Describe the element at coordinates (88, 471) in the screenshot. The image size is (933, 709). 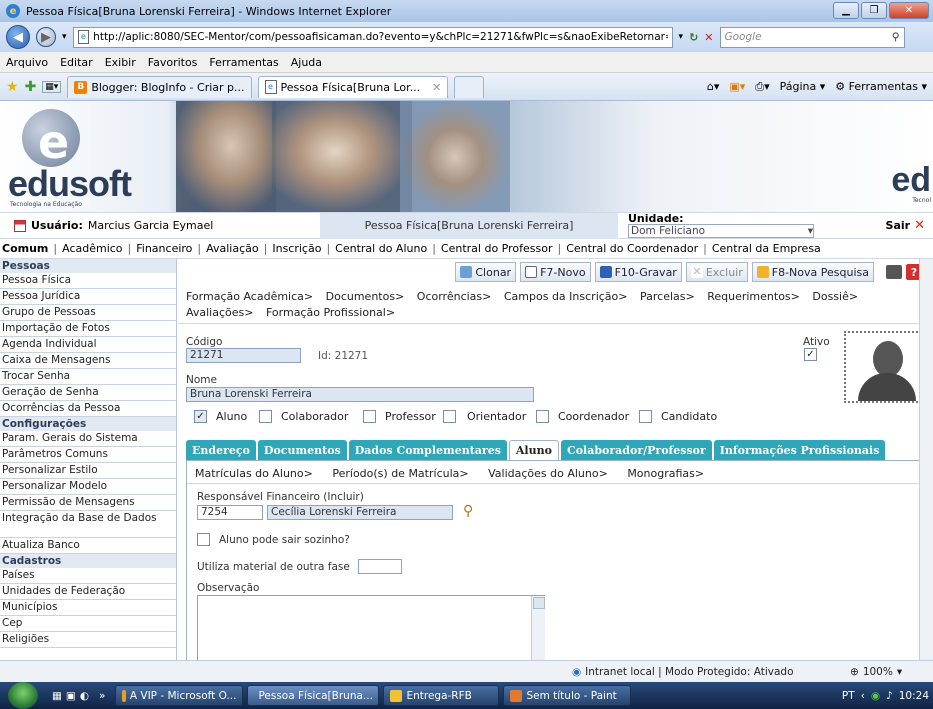
I see `sidebar-item-personalizar-estilo: Personalizar Estilo` at that location.